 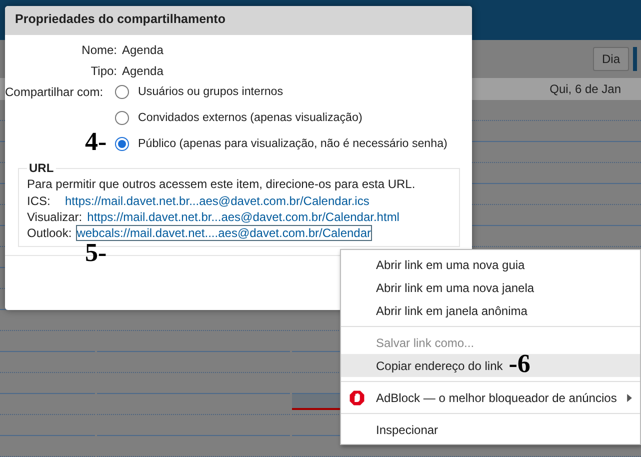 What do you see at coordinates (250, 117) in the screenshot?
I see `radio-label: Convidados externos (apenas visualização)` at bounding box center [250, 117].